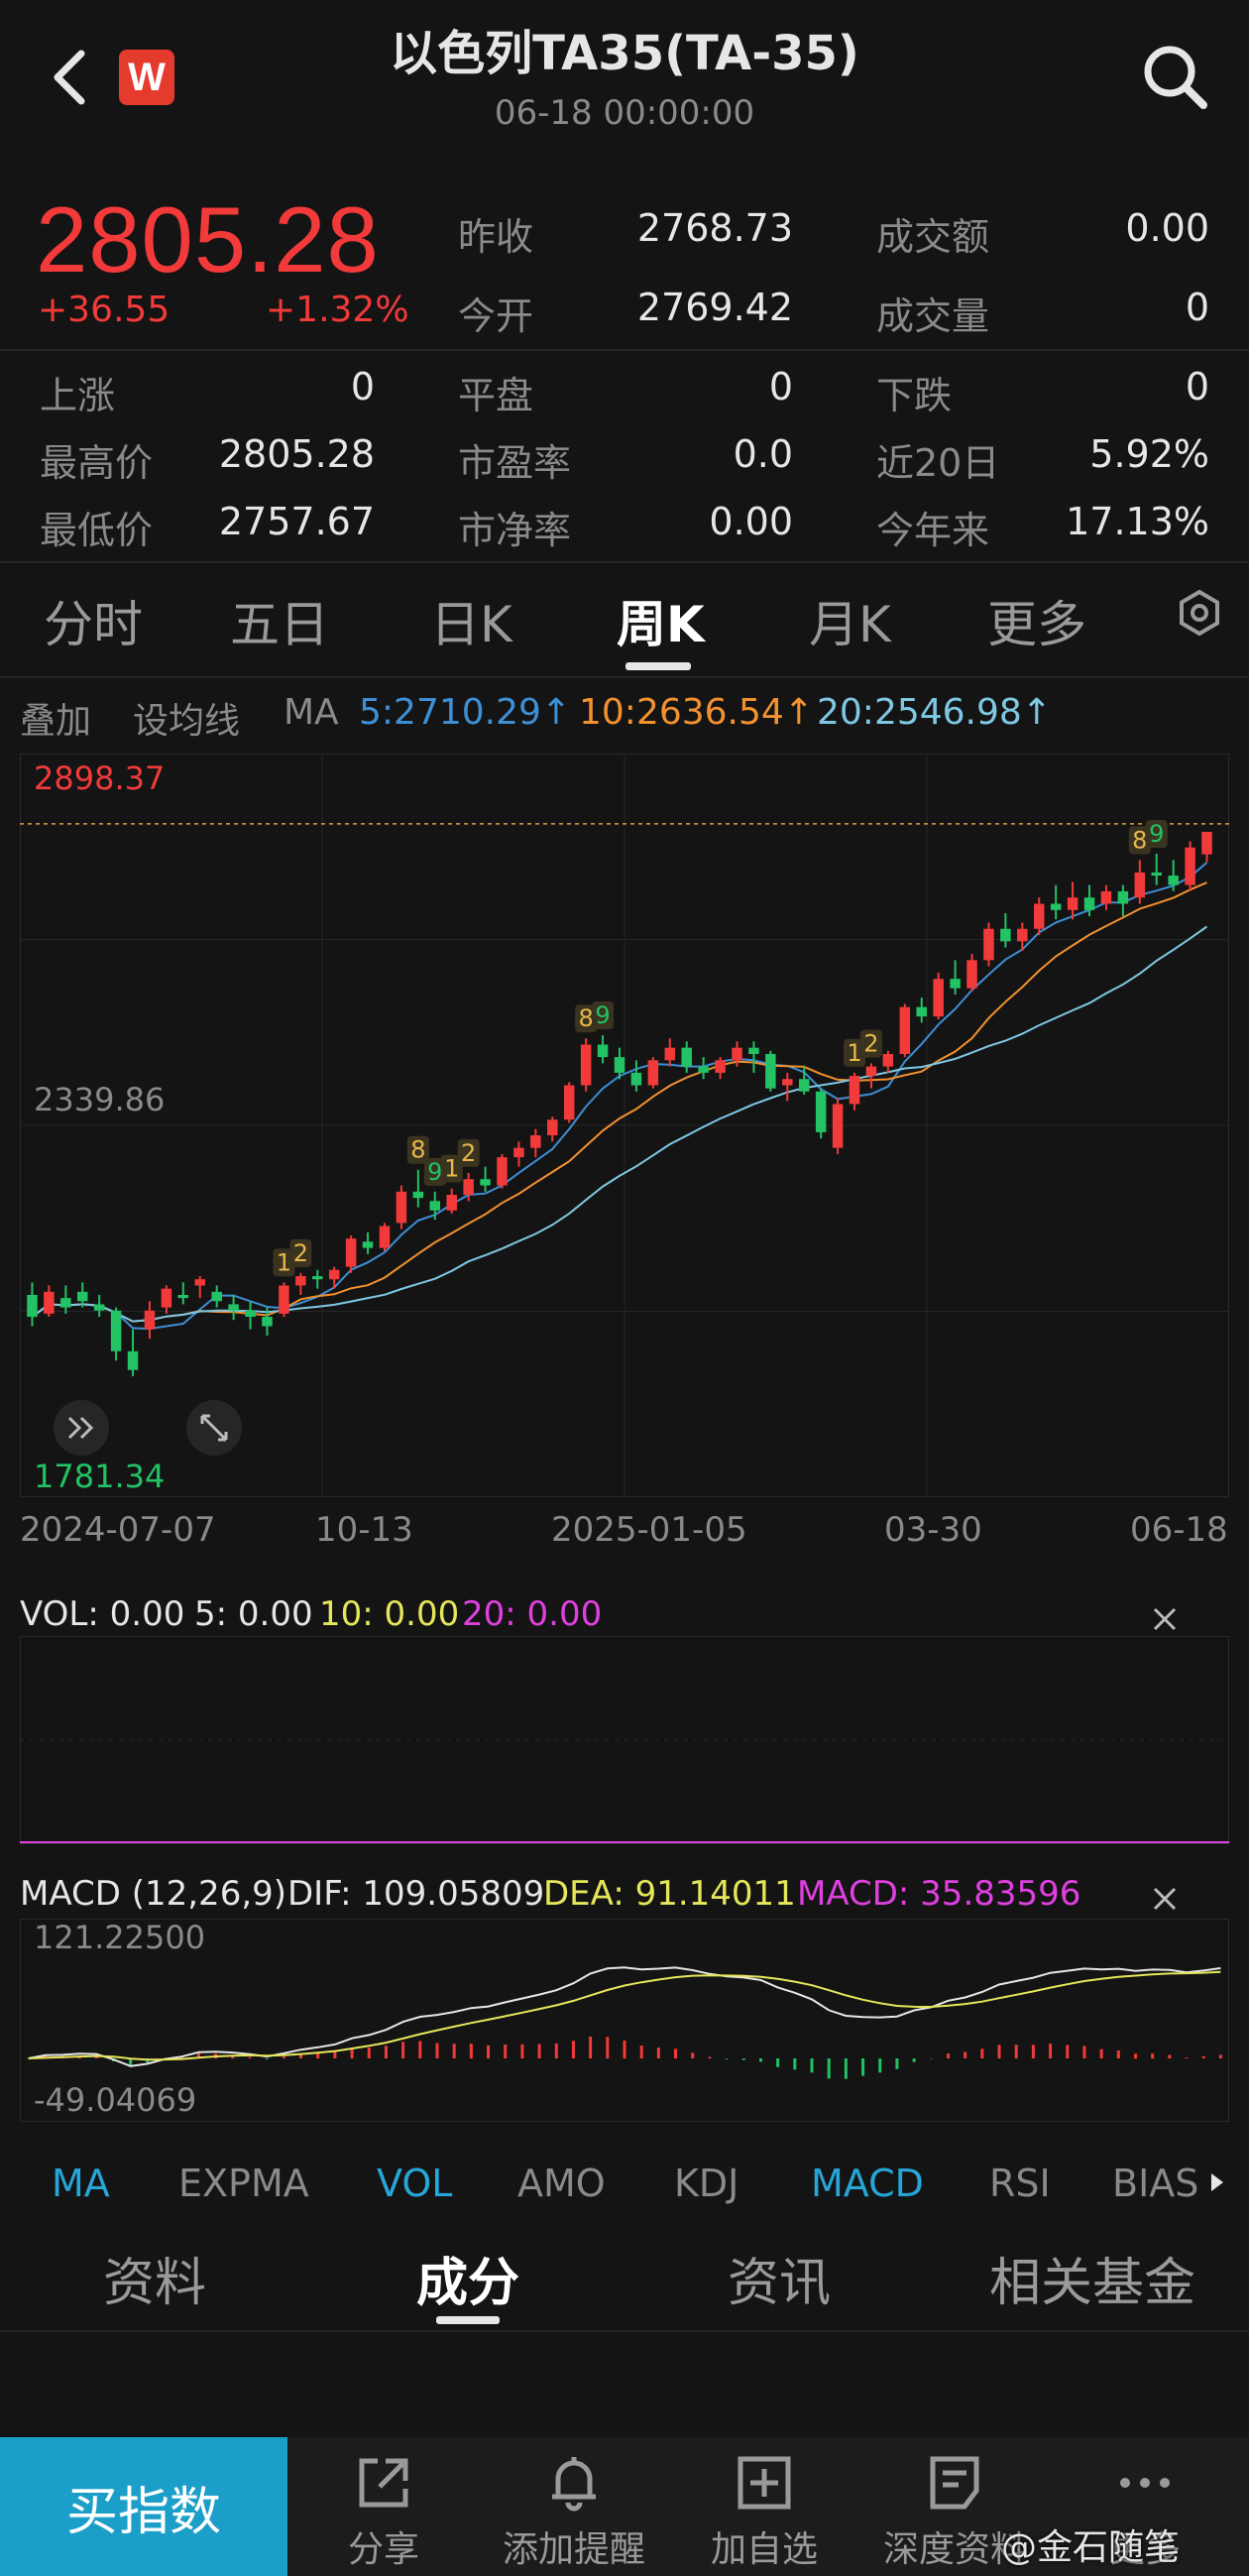 The height and width of the screenshot is (2576, 1249). I want to click on x-tick-label: 10-13, so click(364, 1530).